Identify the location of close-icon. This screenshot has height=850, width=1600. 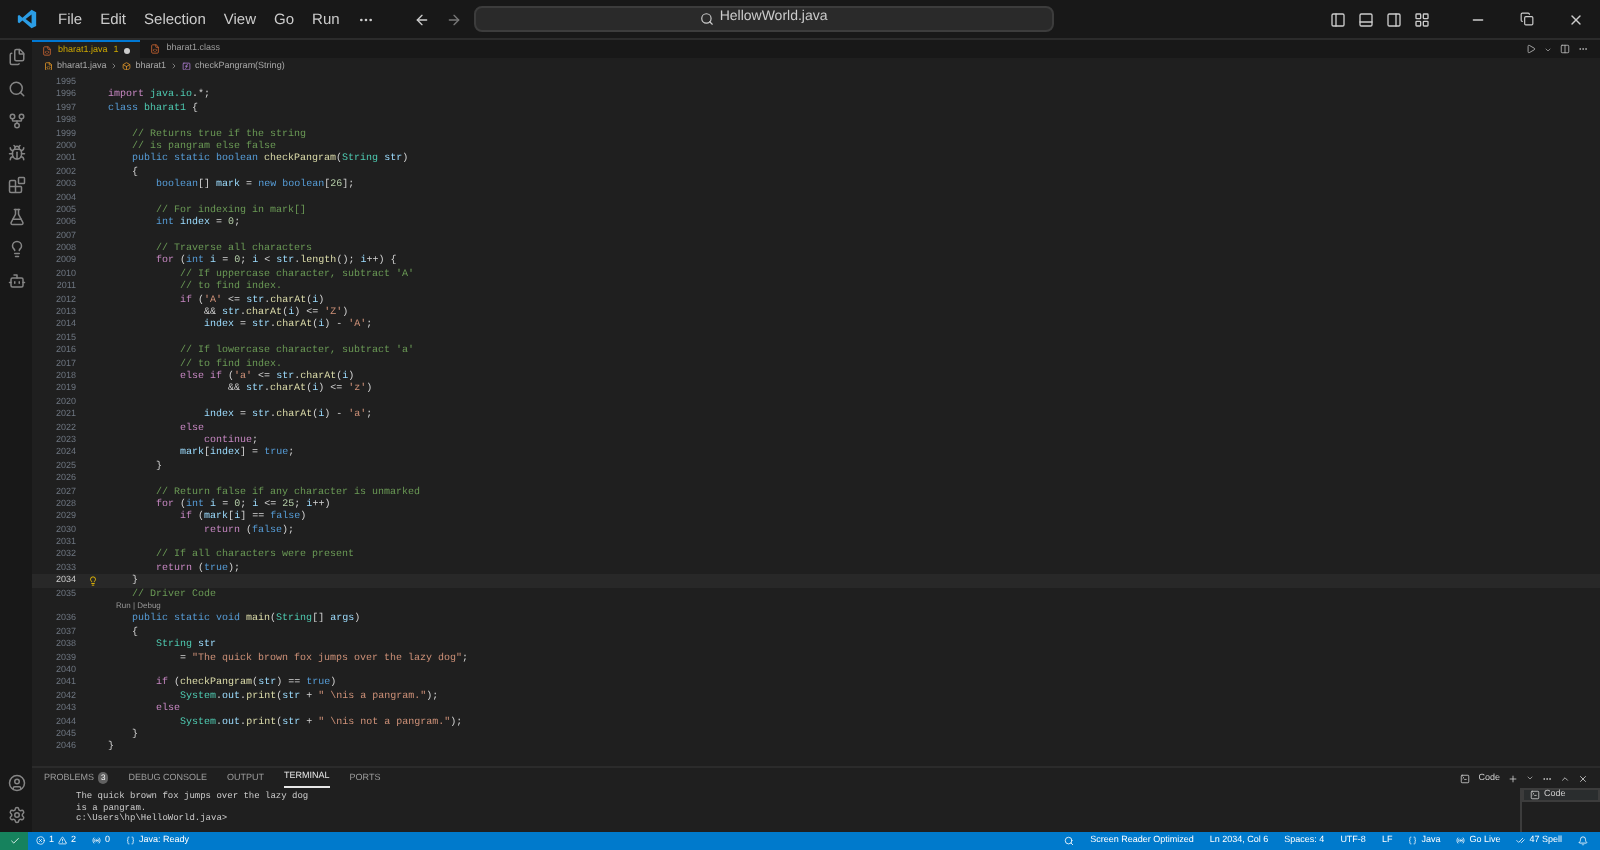
(1576, 19).